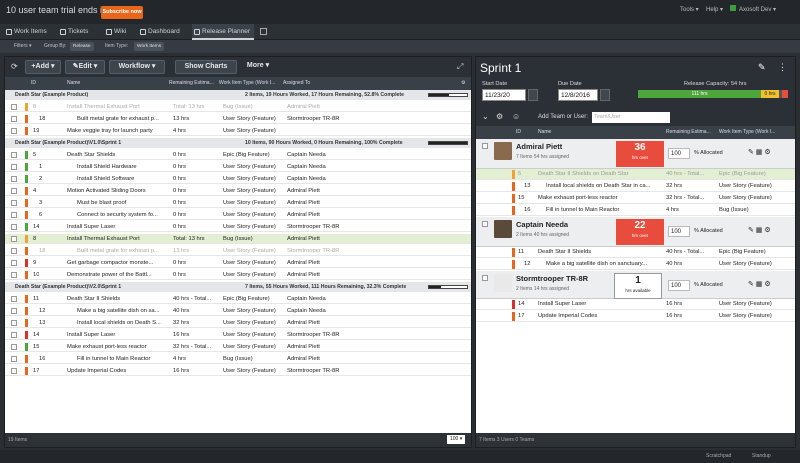 The image size is (800, 463). Describe the element at coordinates (223, 32) in the screenshot. I see `tab-release-planner: Release Planner` at that location.